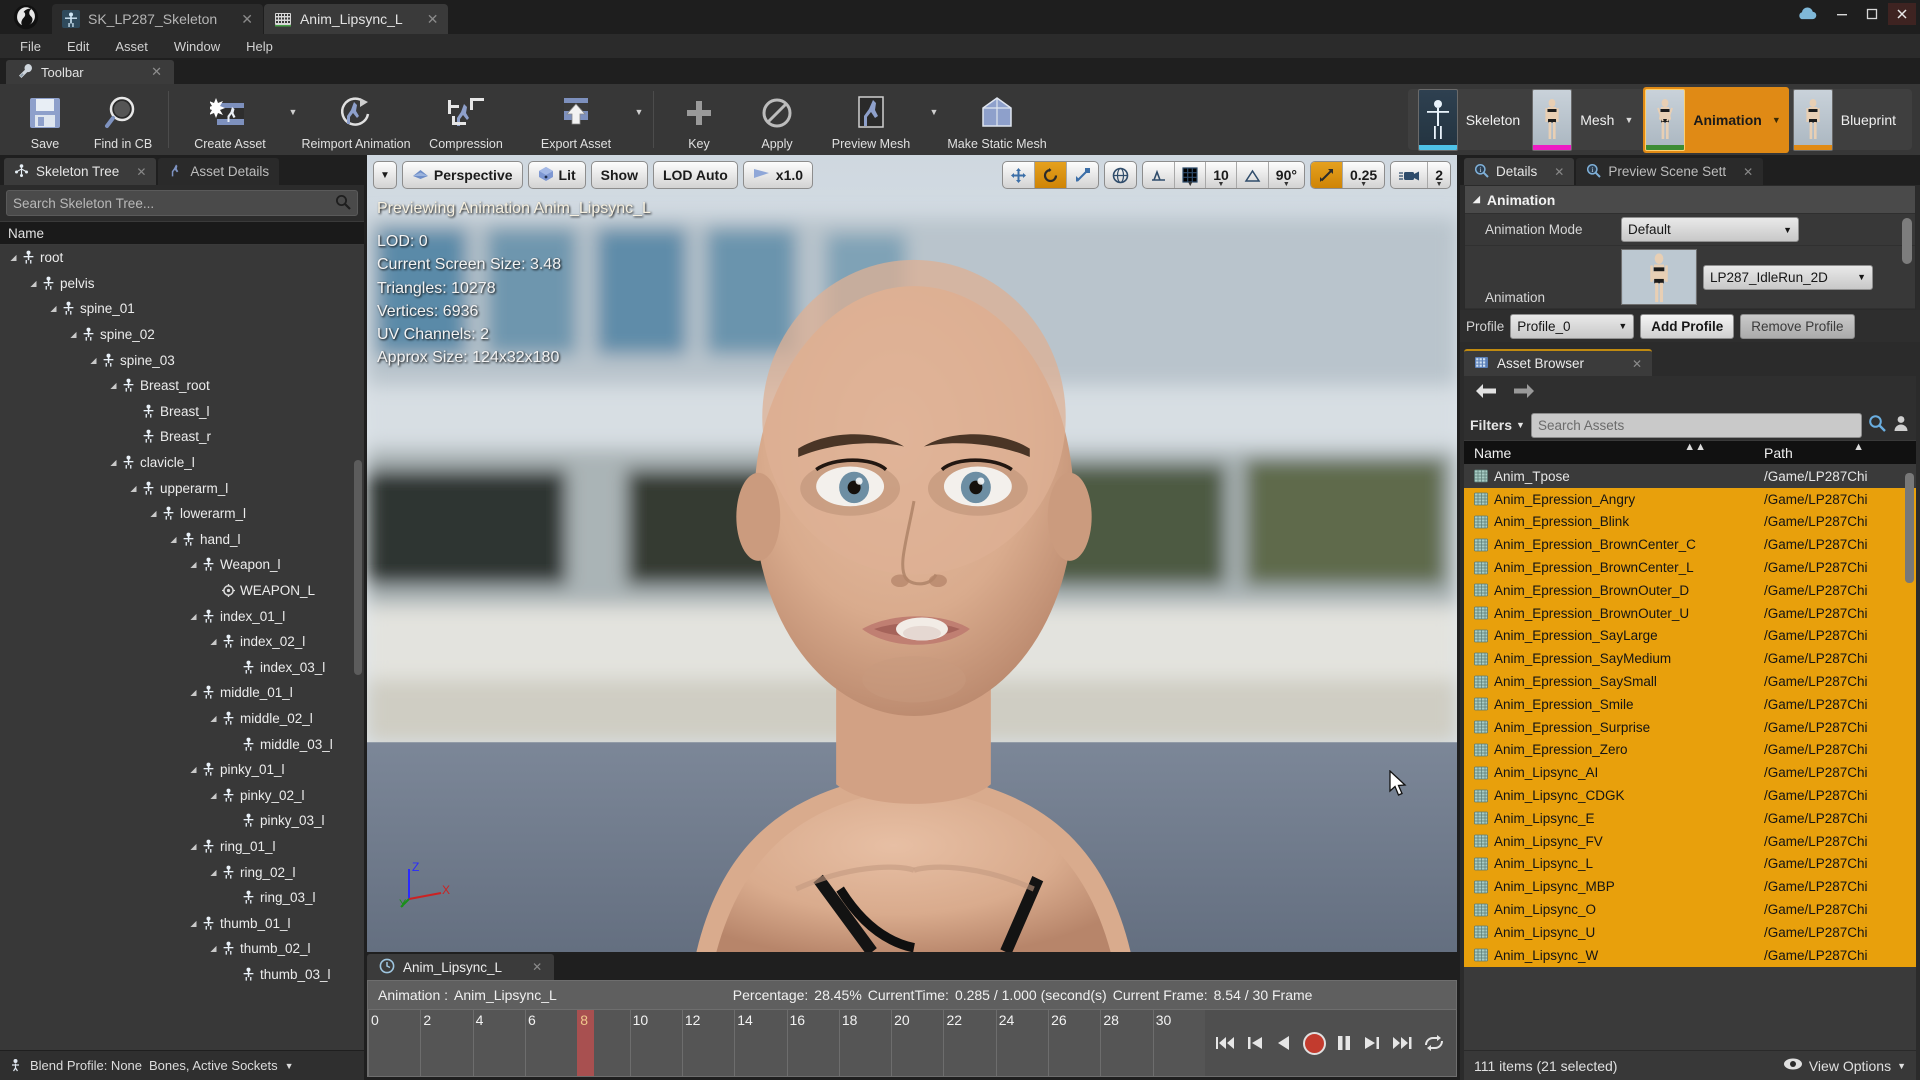 Image resolution: width=1920 pixels, height=1080 pixels. Describe the element at coordinates (182, 360) in the screenshot. I see `skeleton-tree-row: ◢ spine_03` at that location.